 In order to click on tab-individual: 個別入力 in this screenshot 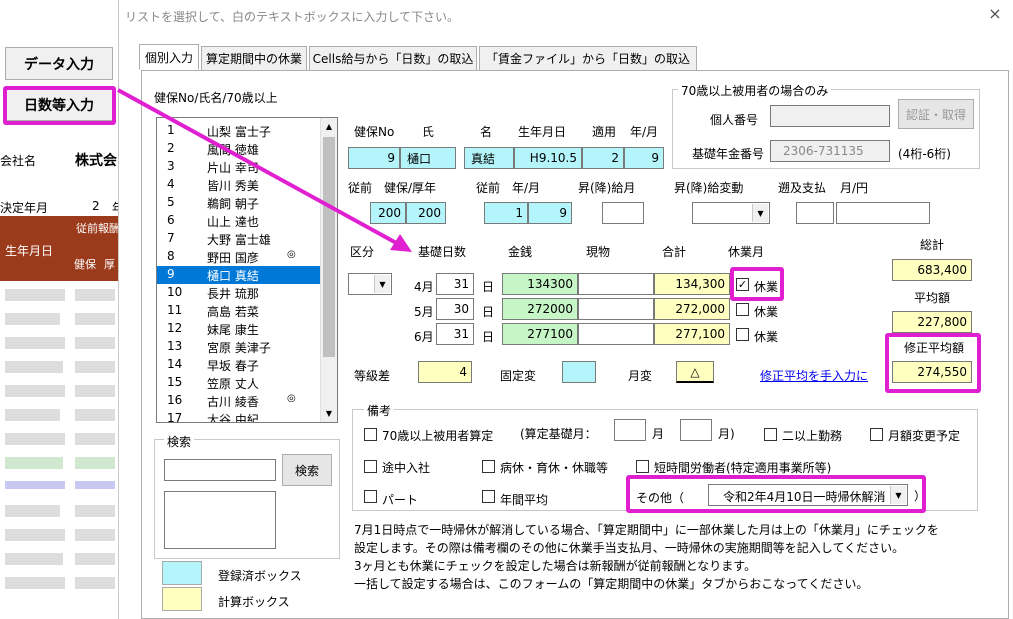, I will do `click(169, 57)`.